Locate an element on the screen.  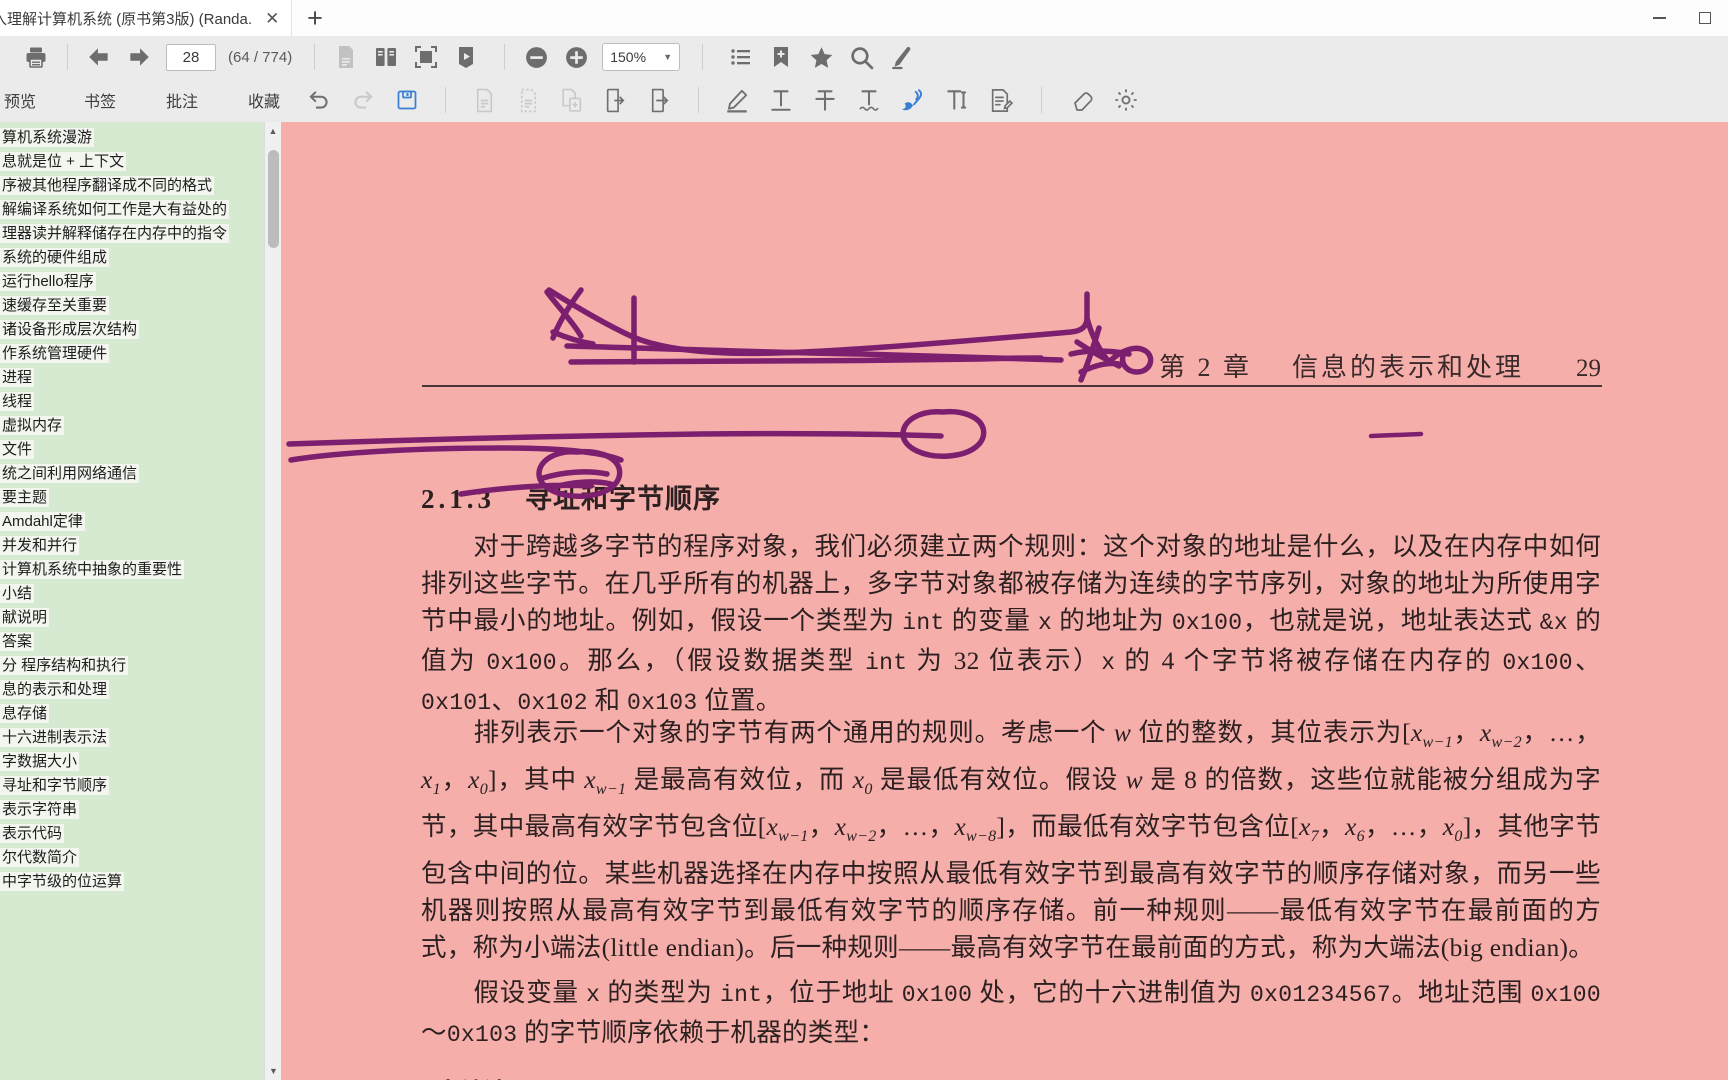
document-tab: 入理解计算机系统 (原书第3版) (Randa... ✕ is located at coordinates (146, 18).